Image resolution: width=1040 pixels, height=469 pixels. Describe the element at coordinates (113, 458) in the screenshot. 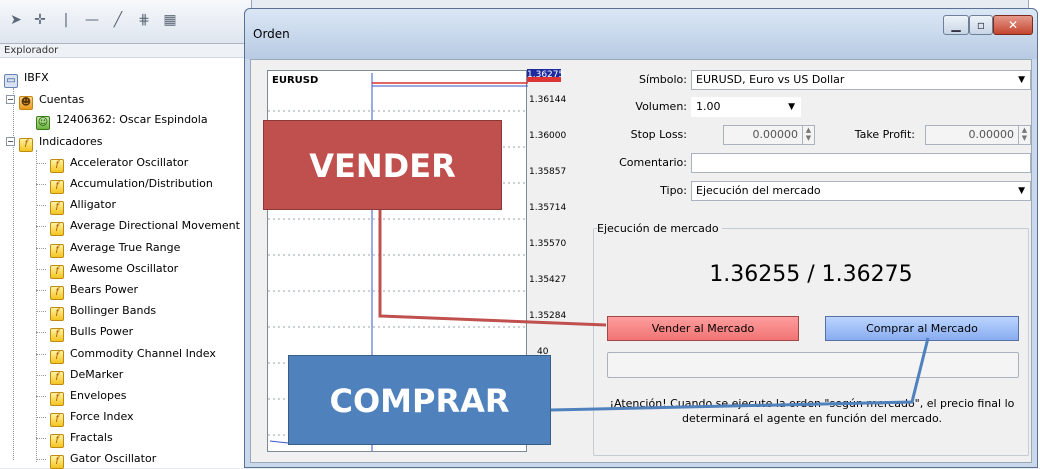

I see `indicator-label: Gator Oscillator` at that location.